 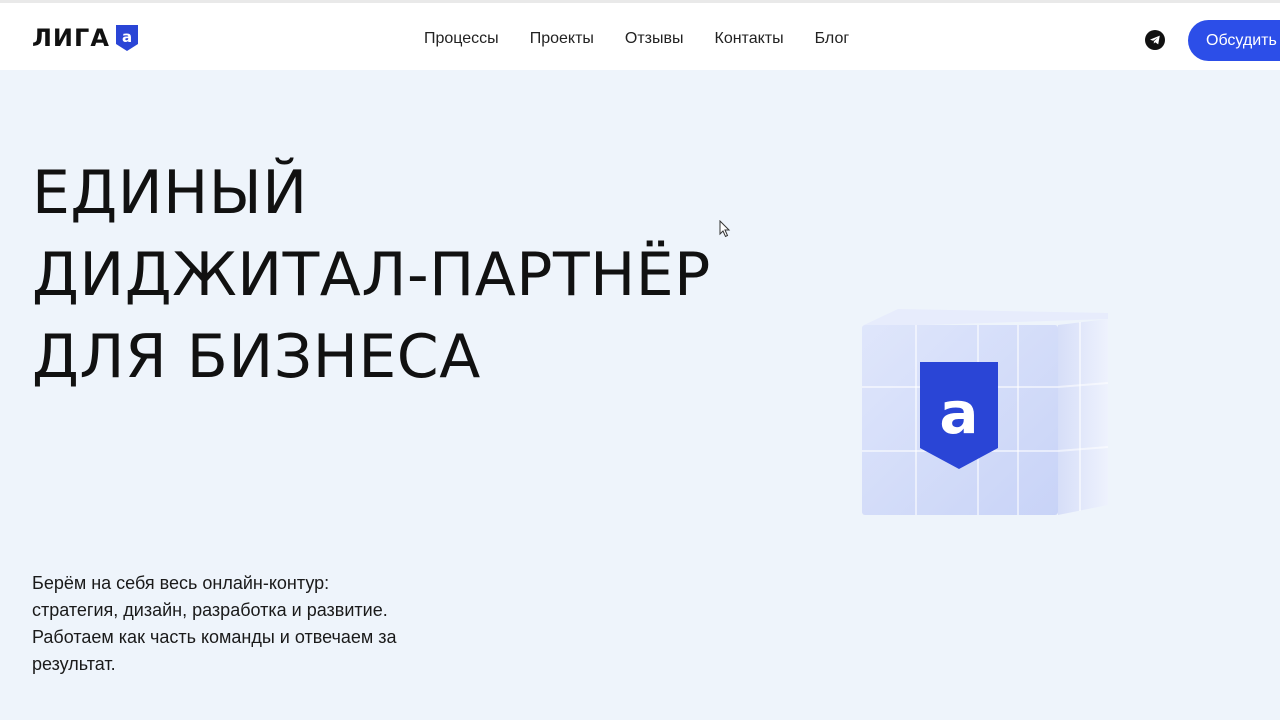 I want to click on hero-description-line: Берём на себя весь онлайн-контур:, so click(x=181, y=583).